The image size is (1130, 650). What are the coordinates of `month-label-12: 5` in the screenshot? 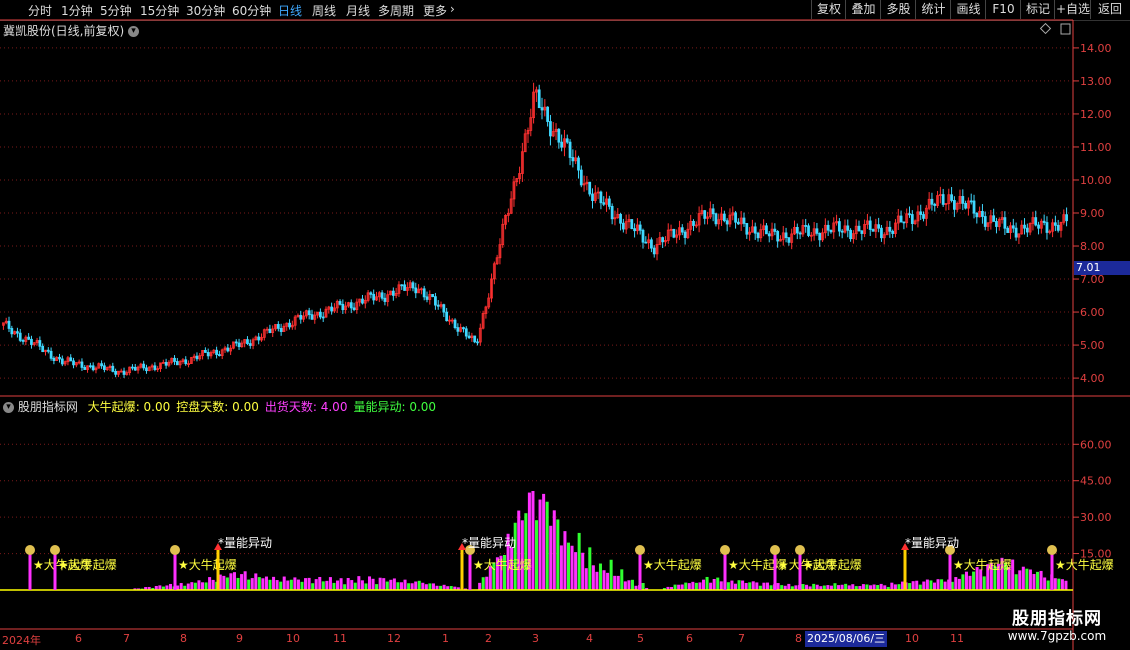 It's located at (640, 638).